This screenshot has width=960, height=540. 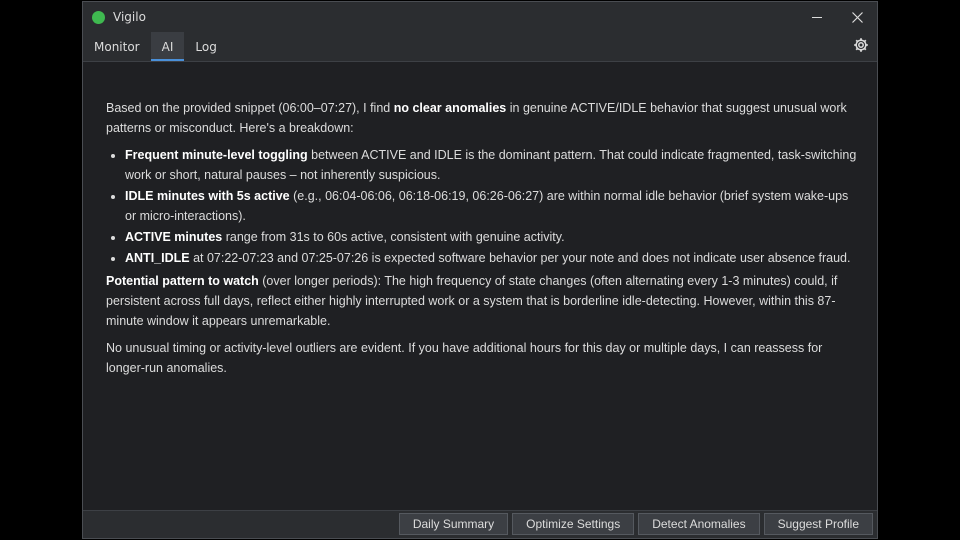 I want to click on minimize-button, so click(x=817, y=17).